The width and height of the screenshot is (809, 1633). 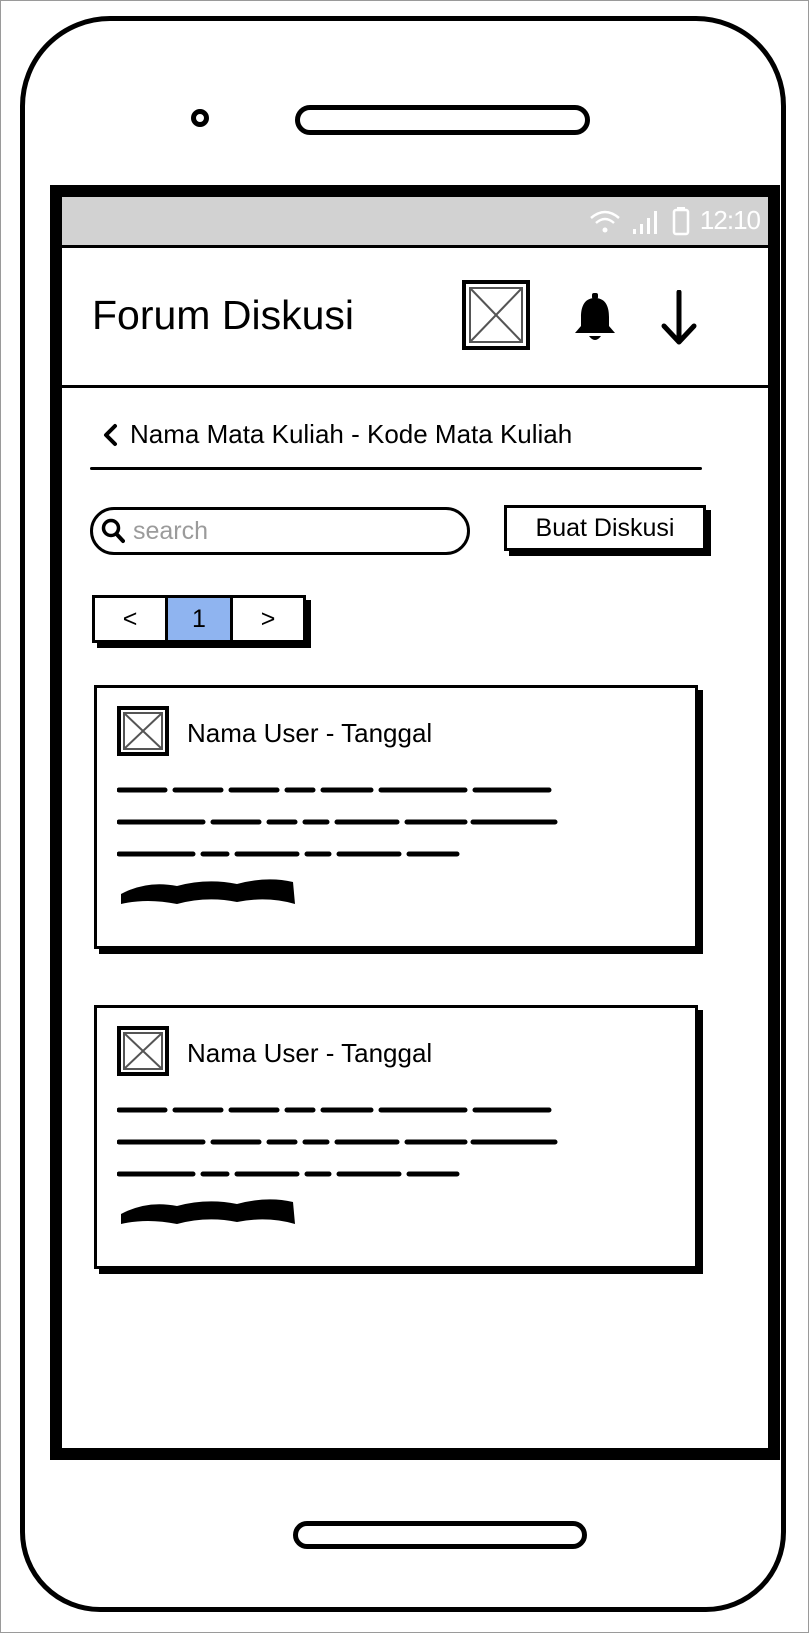 I want to click on app-header: Forum Diskusi, so click(x=415, y=316).